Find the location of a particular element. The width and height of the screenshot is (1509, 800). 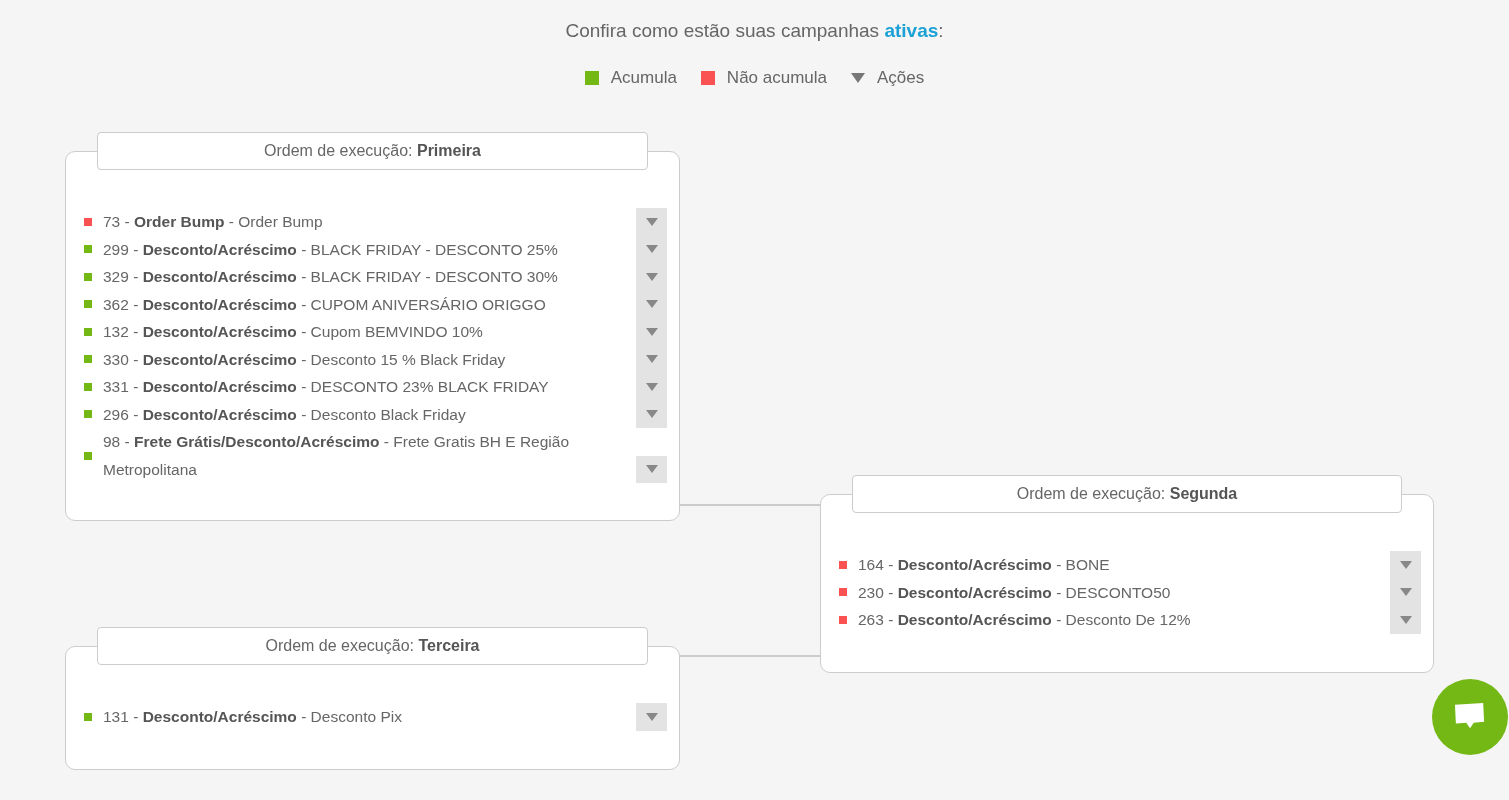

card-title: Ordem de execução: Terceira is located at coordinates (372, 646).